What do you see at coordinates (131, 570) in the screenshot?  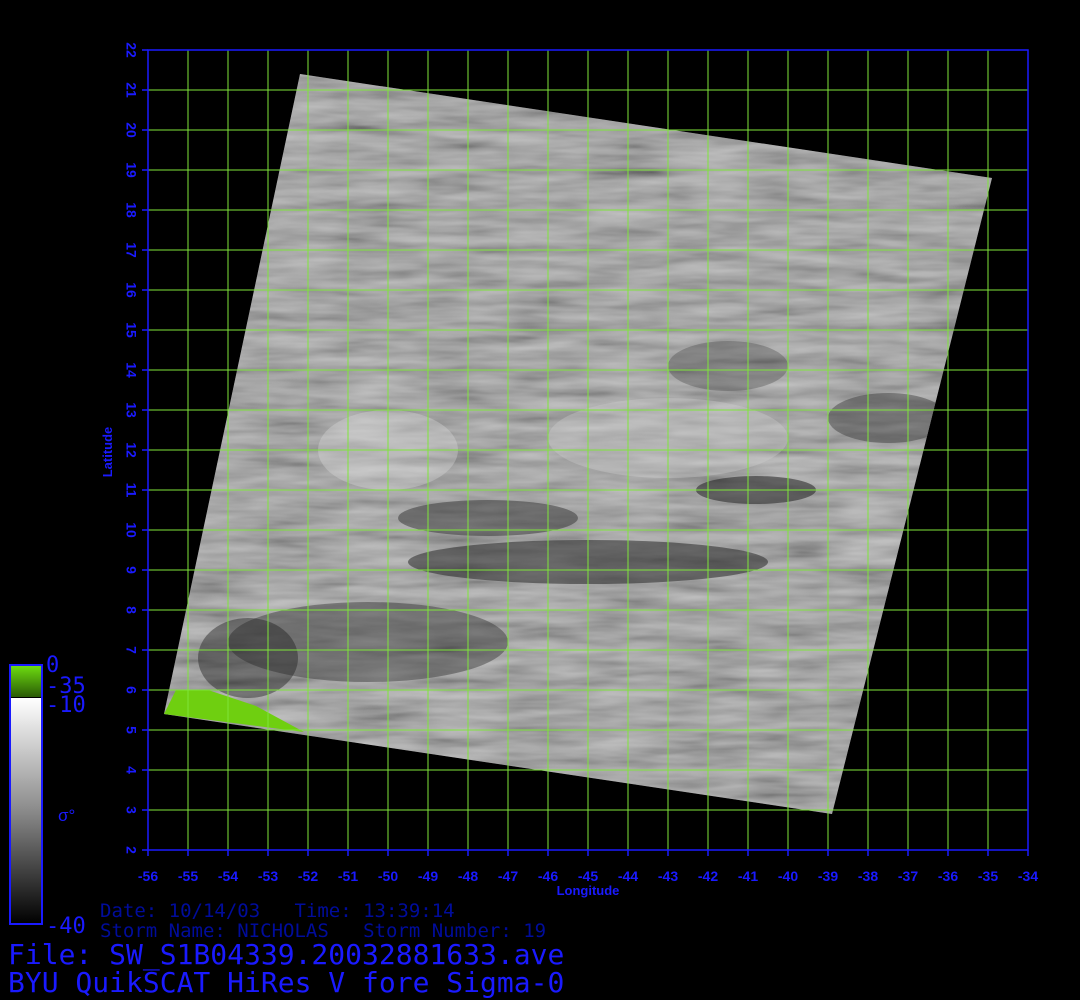 I see `y-tick-label: 9` at bounding box center [131, 570].